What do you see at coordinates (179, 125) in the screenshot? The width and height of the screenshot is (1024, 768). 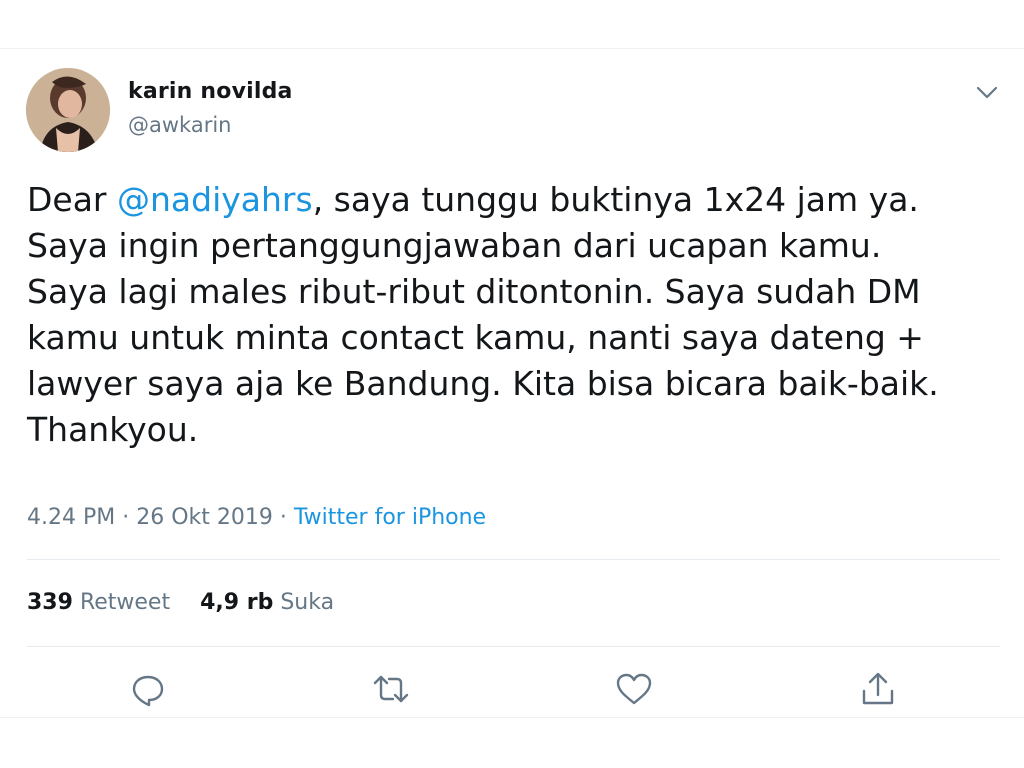 I see `author-handle: @awkarin` at bounding box center [179, 125].